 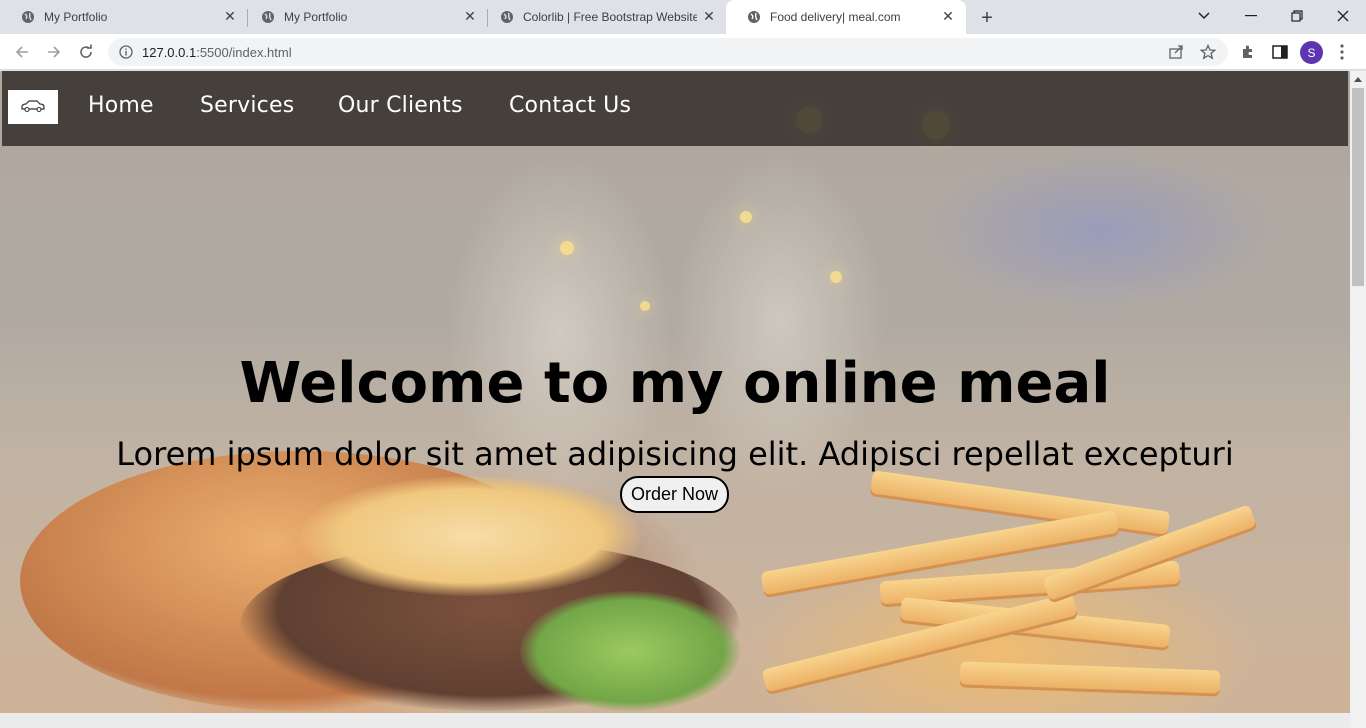 I want to click on car-logo-icon, so click(x=33, y=107).